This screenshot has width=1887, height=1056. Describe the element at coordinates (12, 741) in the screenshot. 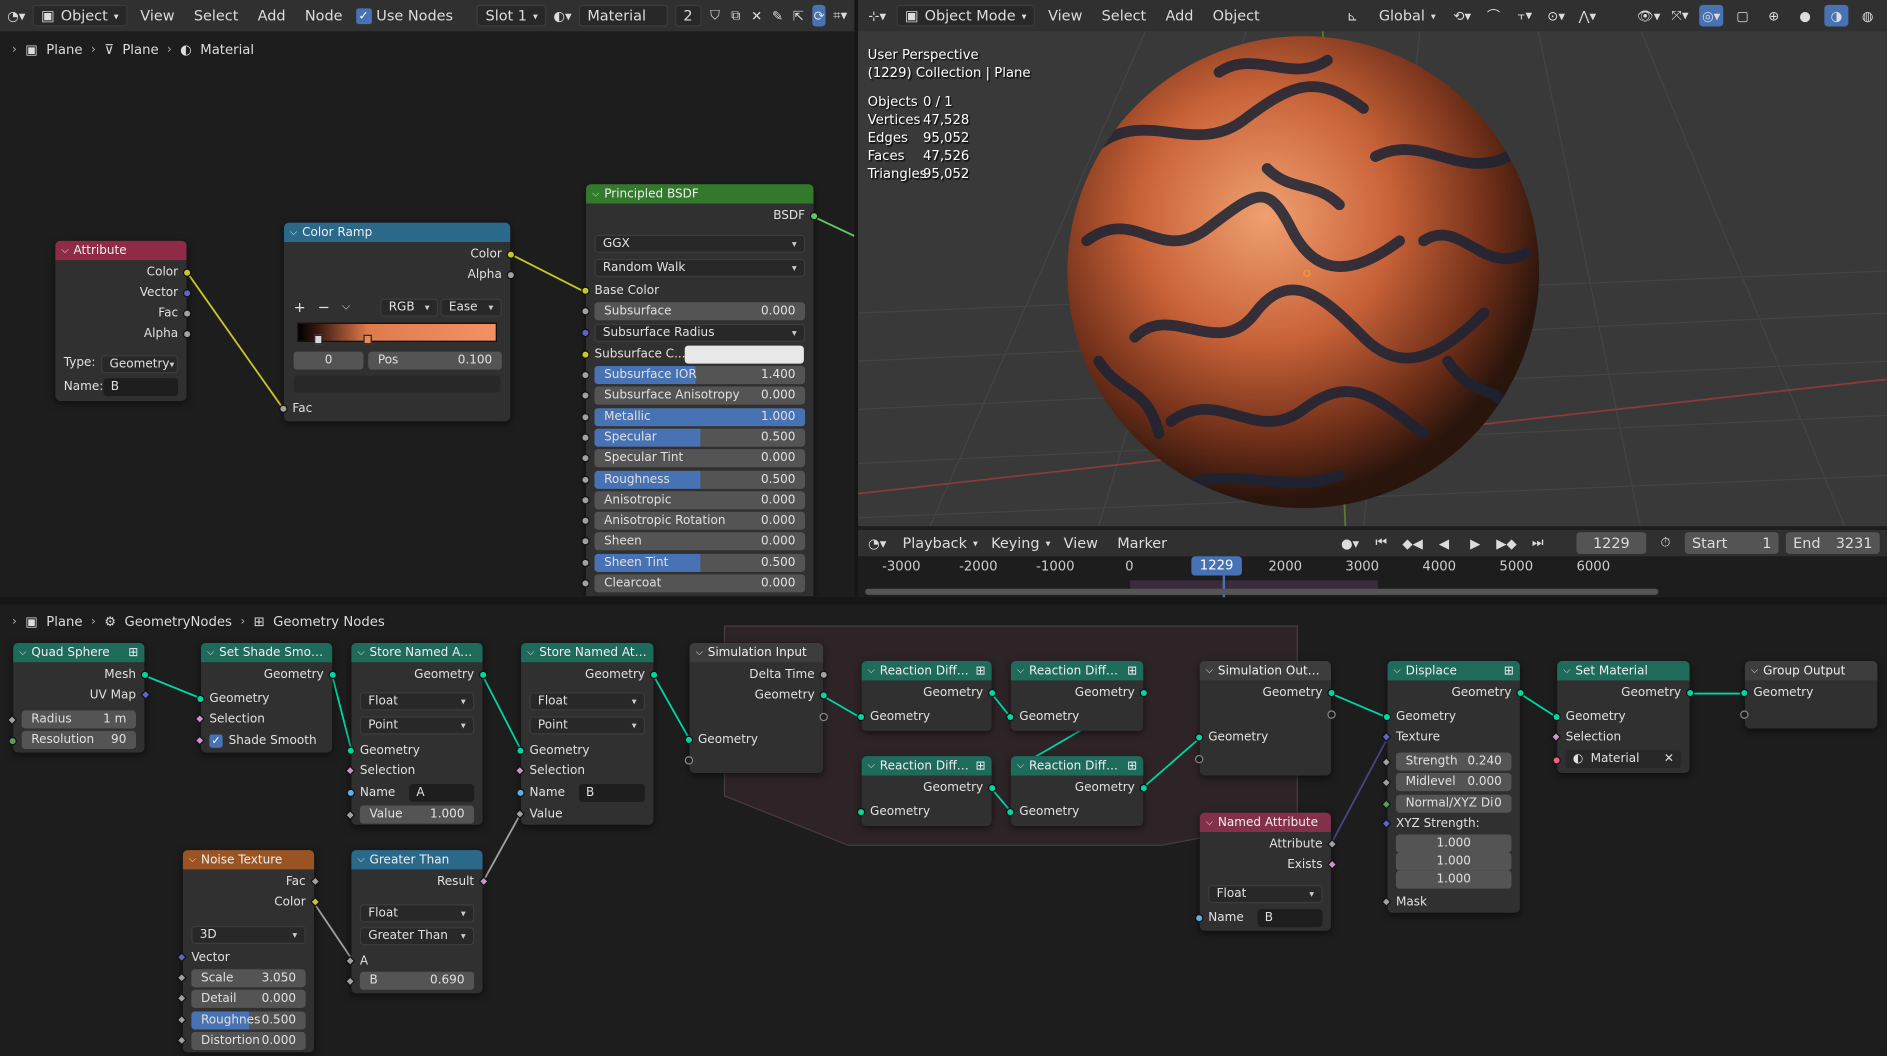

I see `resolution-socket` at that location.